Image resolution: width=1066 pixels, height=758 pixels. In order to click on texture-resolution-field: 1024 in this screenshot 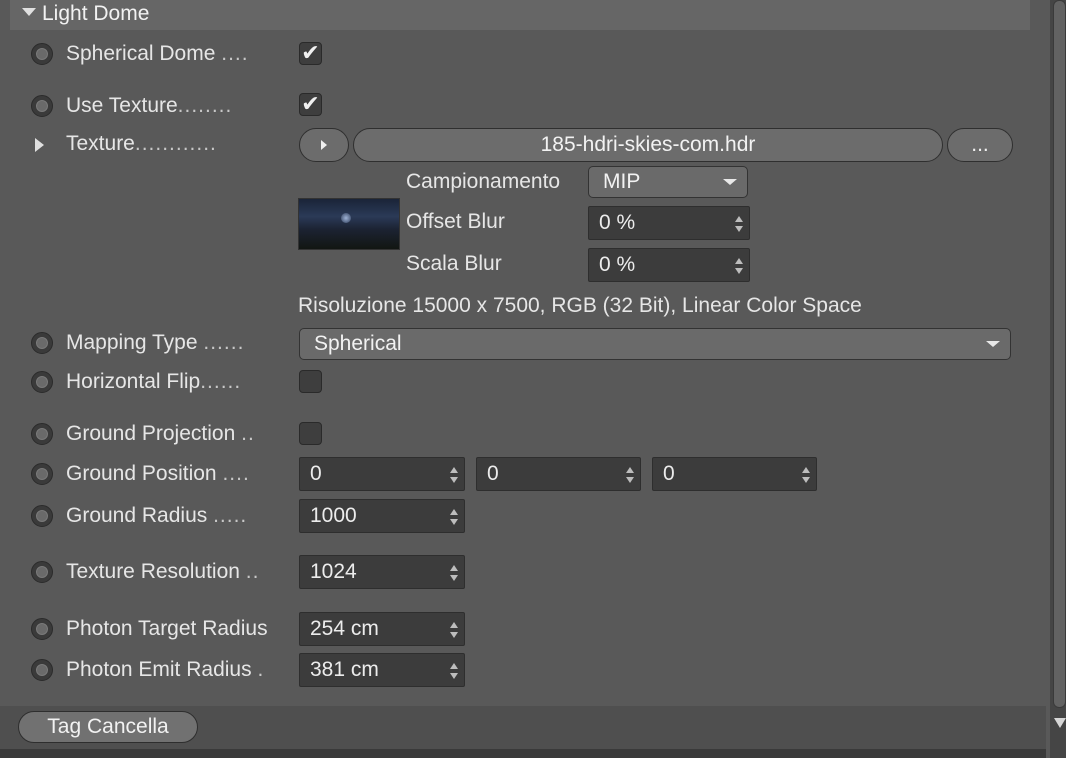, I will do `click(382, 572)`.